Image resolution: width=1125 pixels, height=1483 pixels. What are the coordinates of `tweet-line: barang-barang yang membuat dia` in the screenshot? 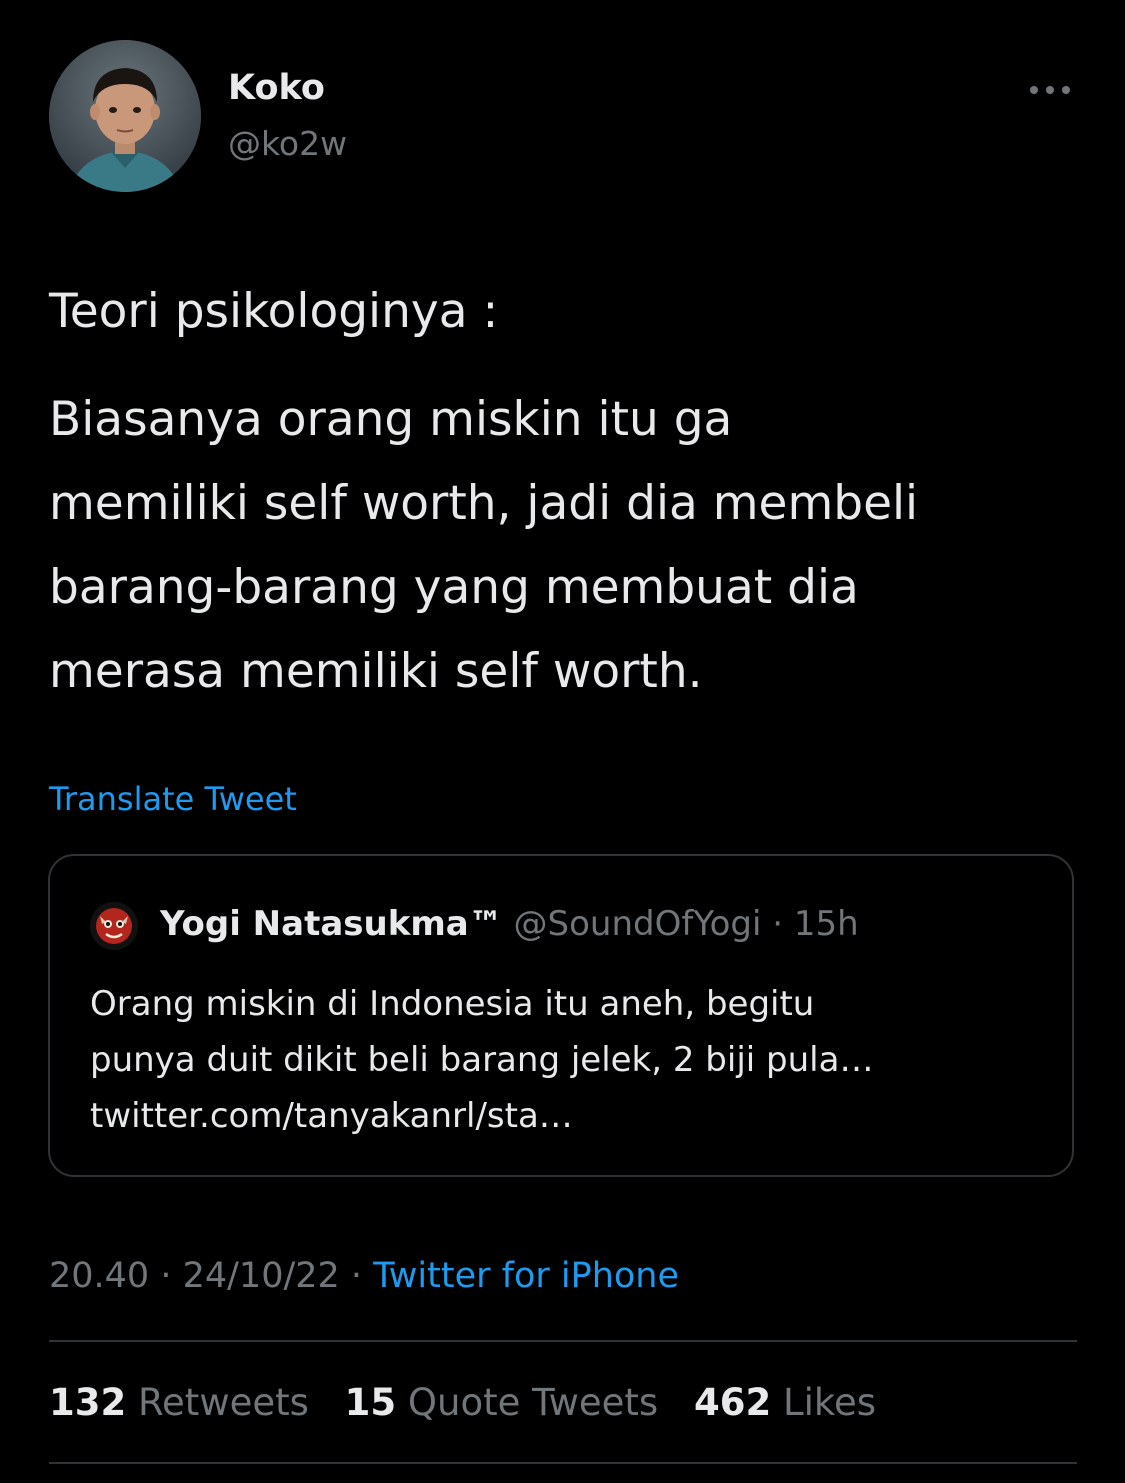 It's located at (454, 587).